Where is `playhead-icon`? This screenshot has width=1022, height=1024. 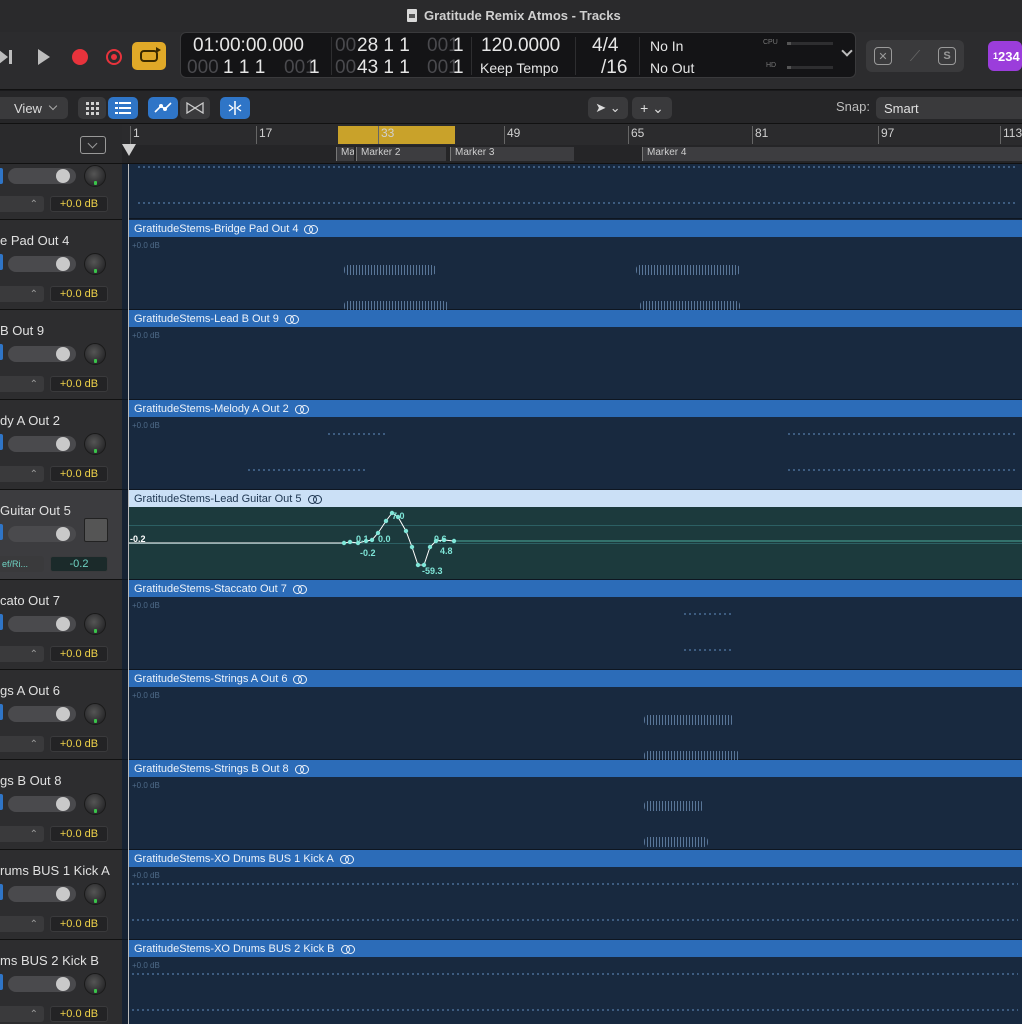
playhead-icon is located at coordinates (129, 150).